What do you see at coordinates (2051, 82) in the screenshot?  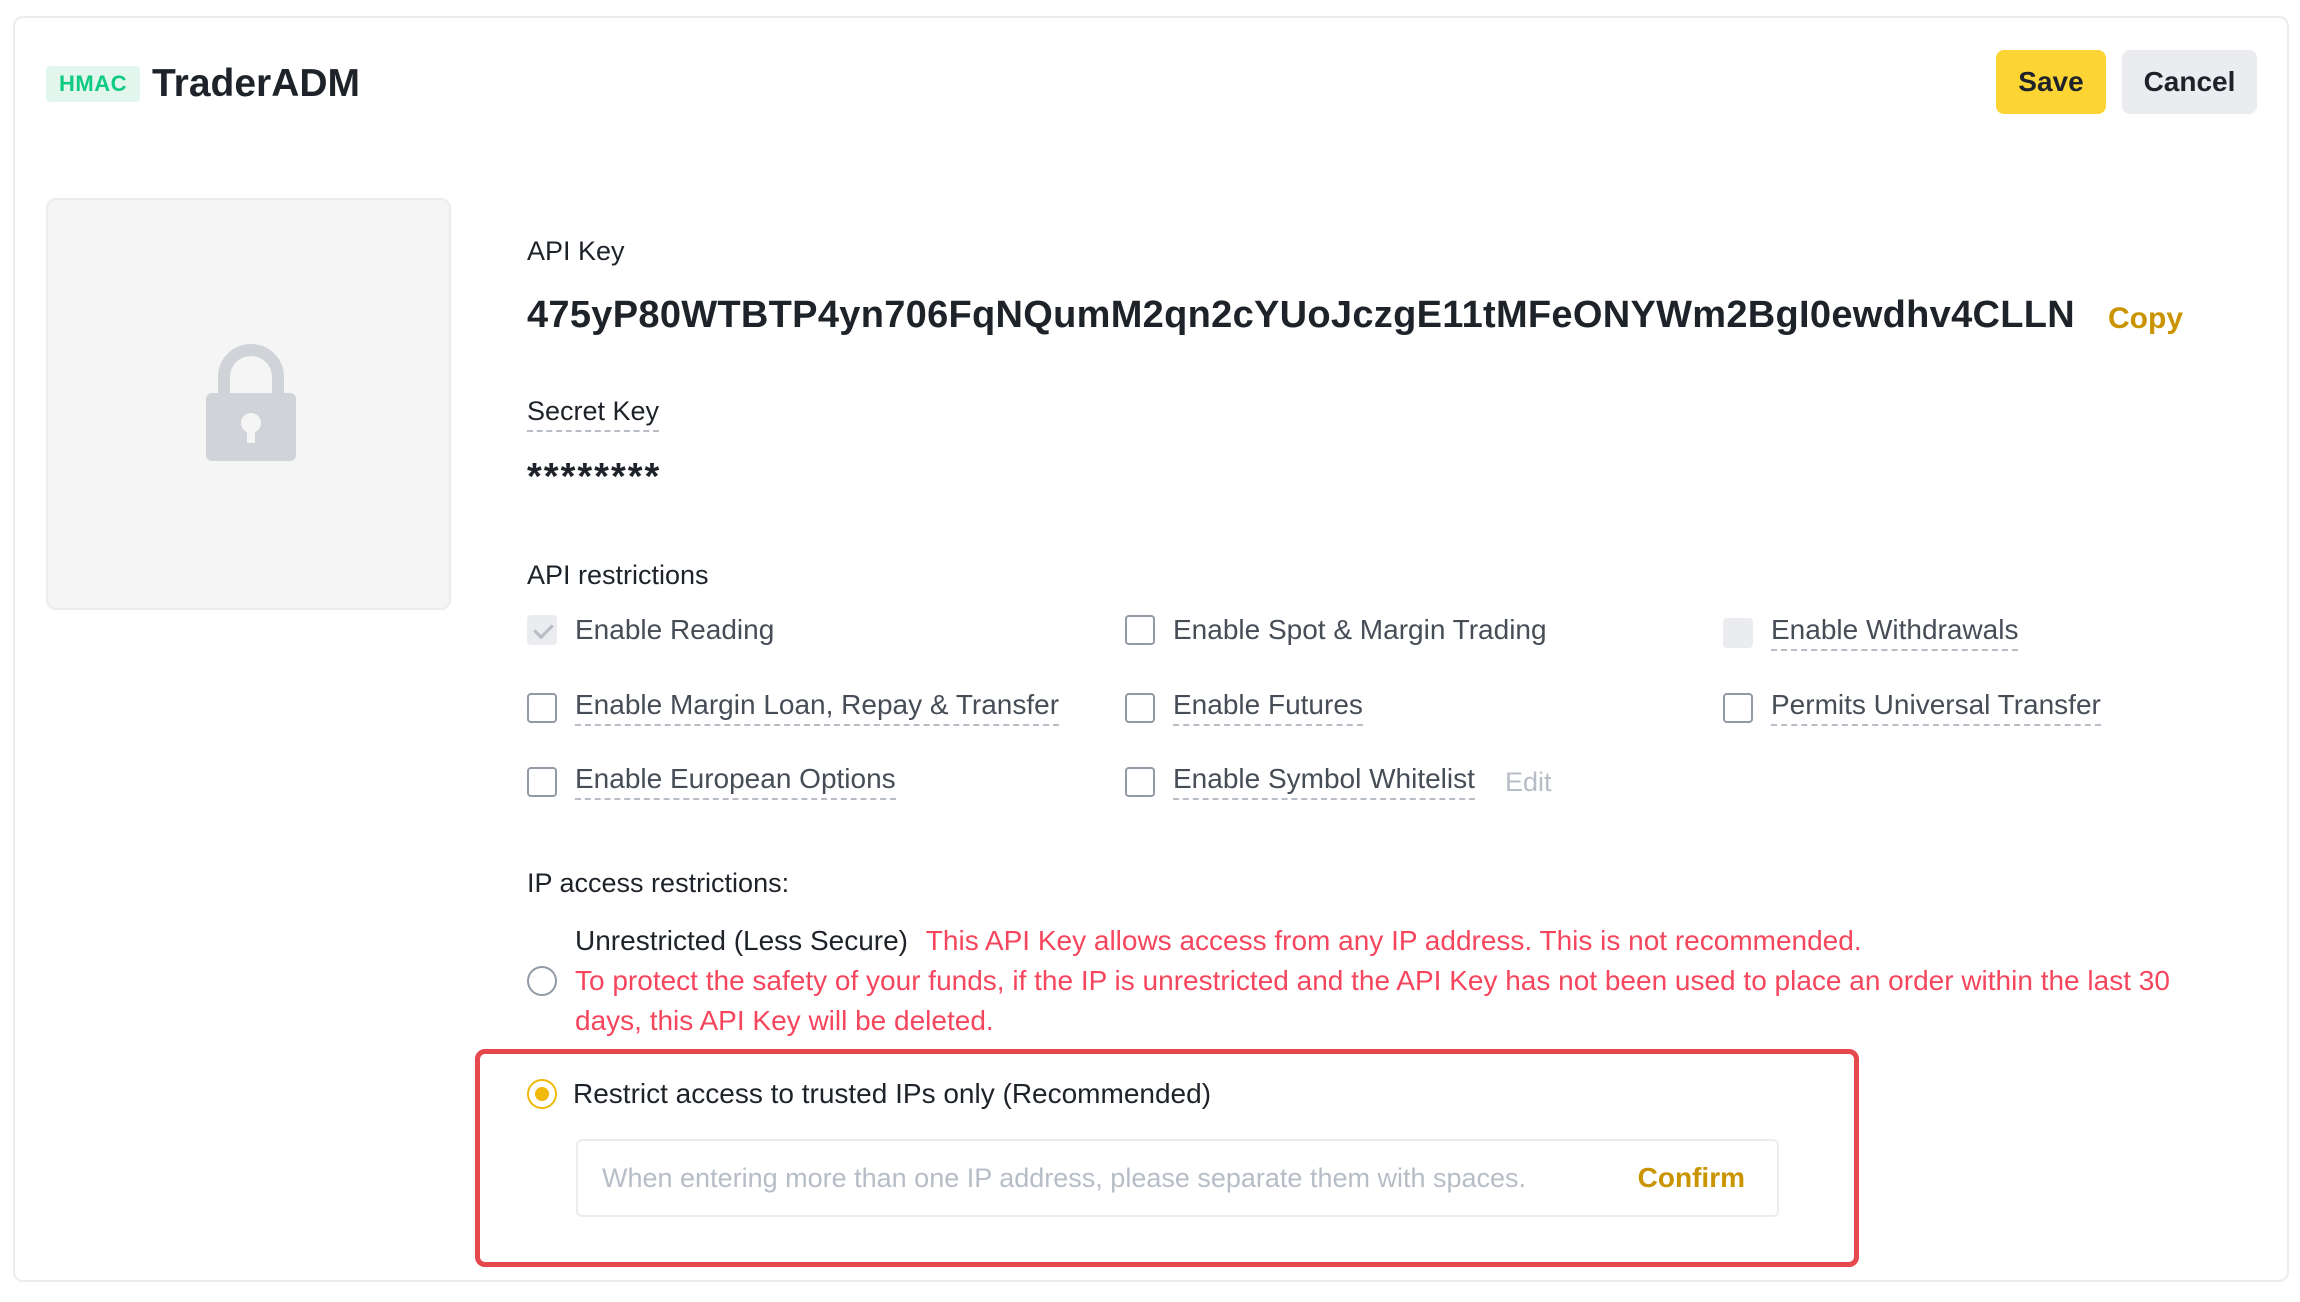 I see `save-button: Save` at bounding box center [2051, 82].